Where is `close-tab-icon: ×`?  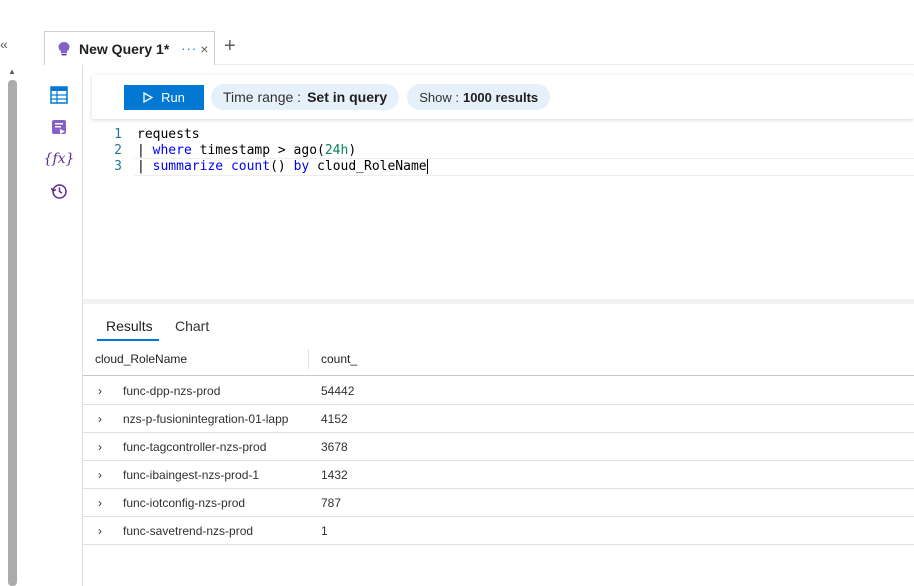 close-tab-icon: × is located at coordinates (204, 49).